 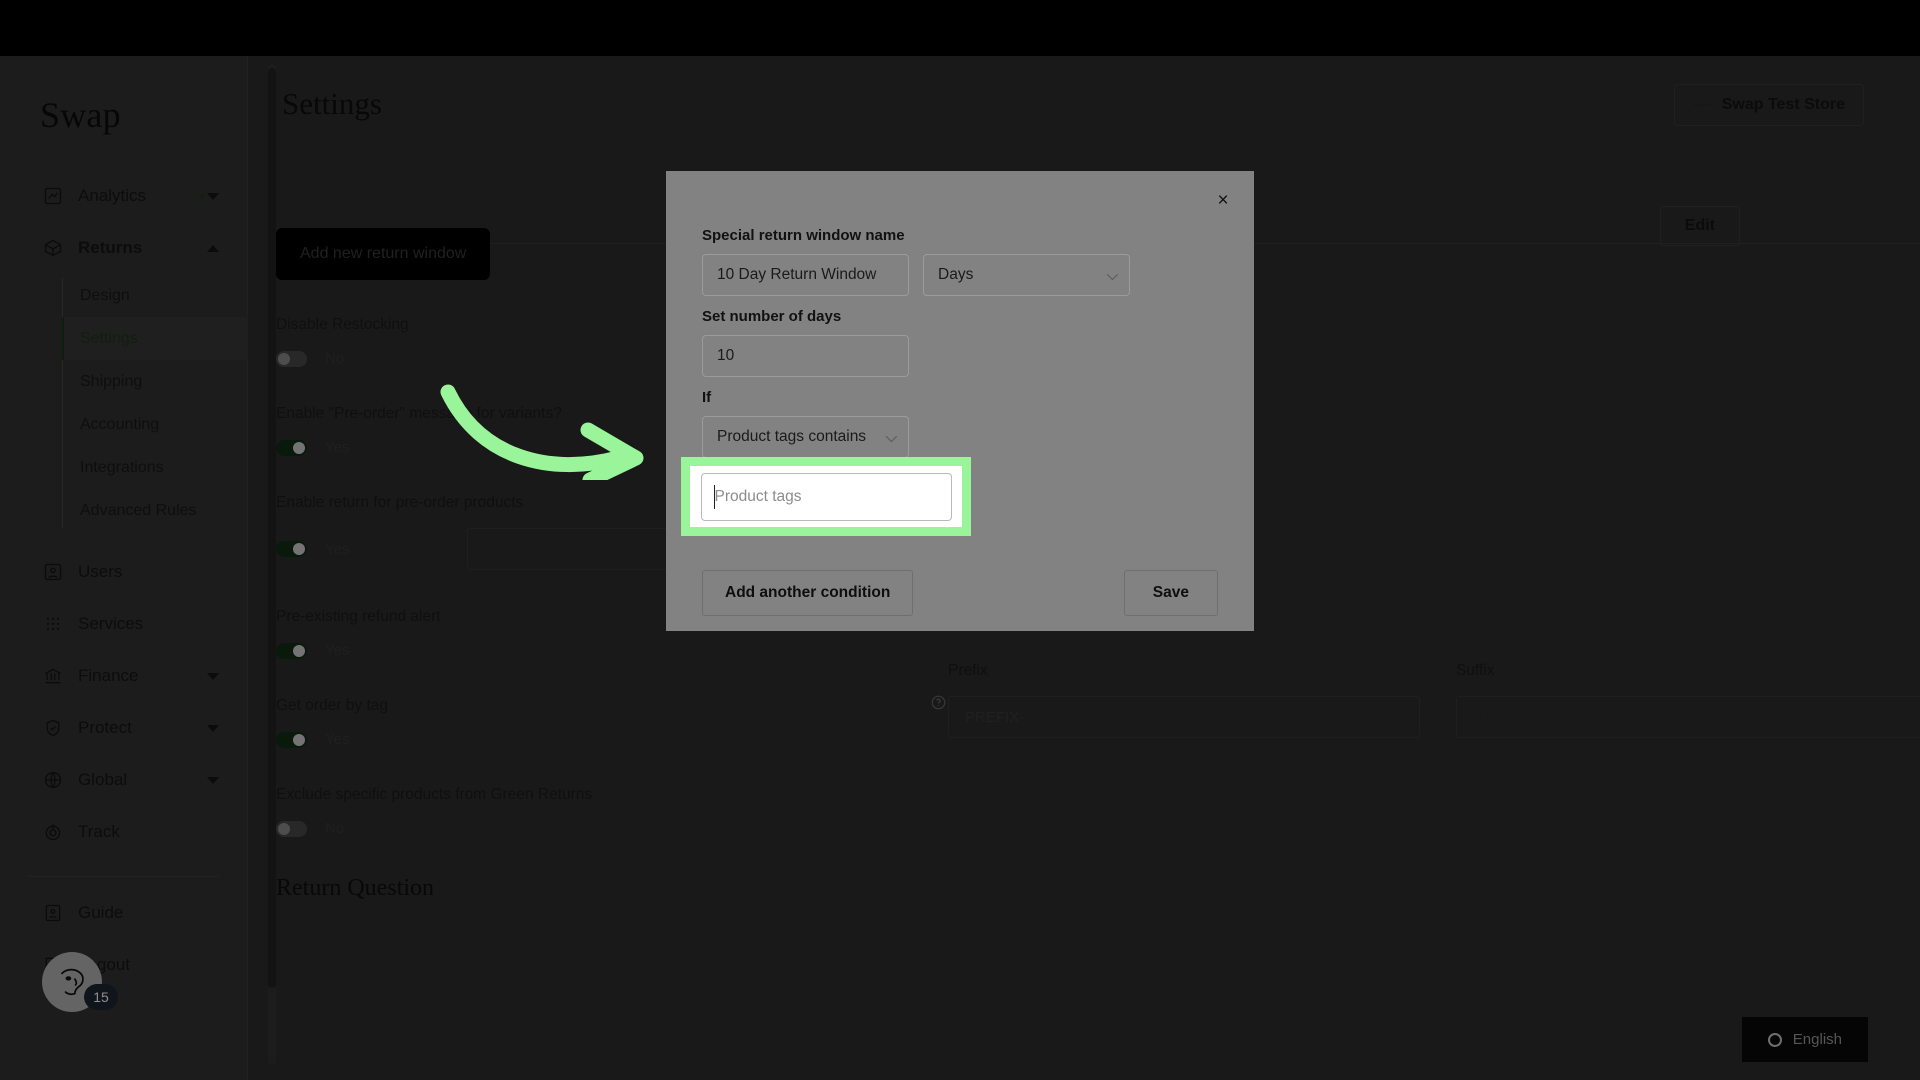 What do you see at coordinates (772, 316) in the screenshot?
I see `modal-days-label: Set number of days` at bounding box center [772, 316].